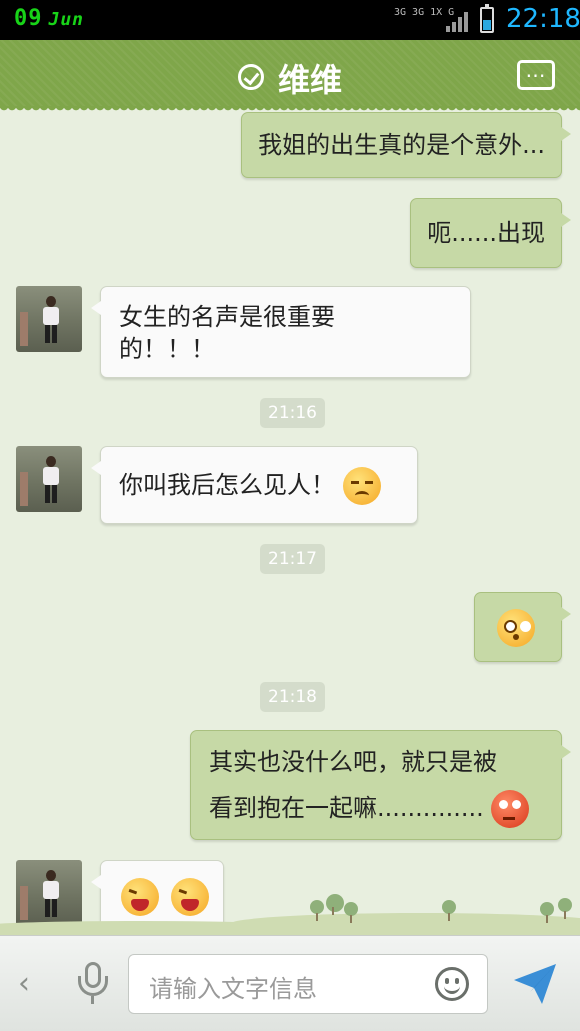 The height and width of the screenshot is (1031, 580). What do you see at coordinates (292, 559) in the screenshot?
I see `timestamp: 21:17` at bounding box center [292, 559].